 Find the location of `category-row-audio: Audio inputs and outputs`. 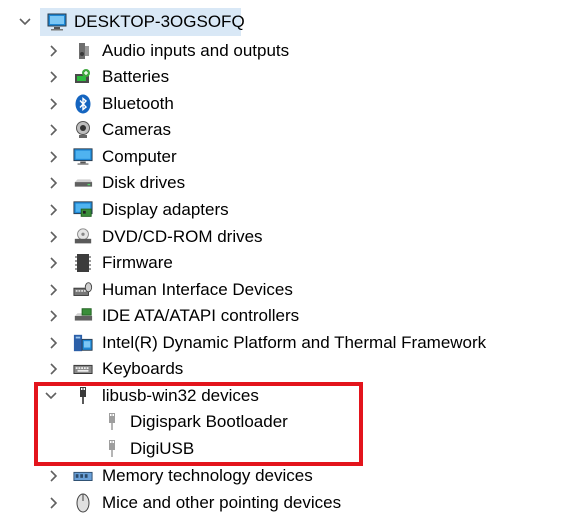

category-row-audio: Audio inputs and outputs is located at coordinates (160, 50).